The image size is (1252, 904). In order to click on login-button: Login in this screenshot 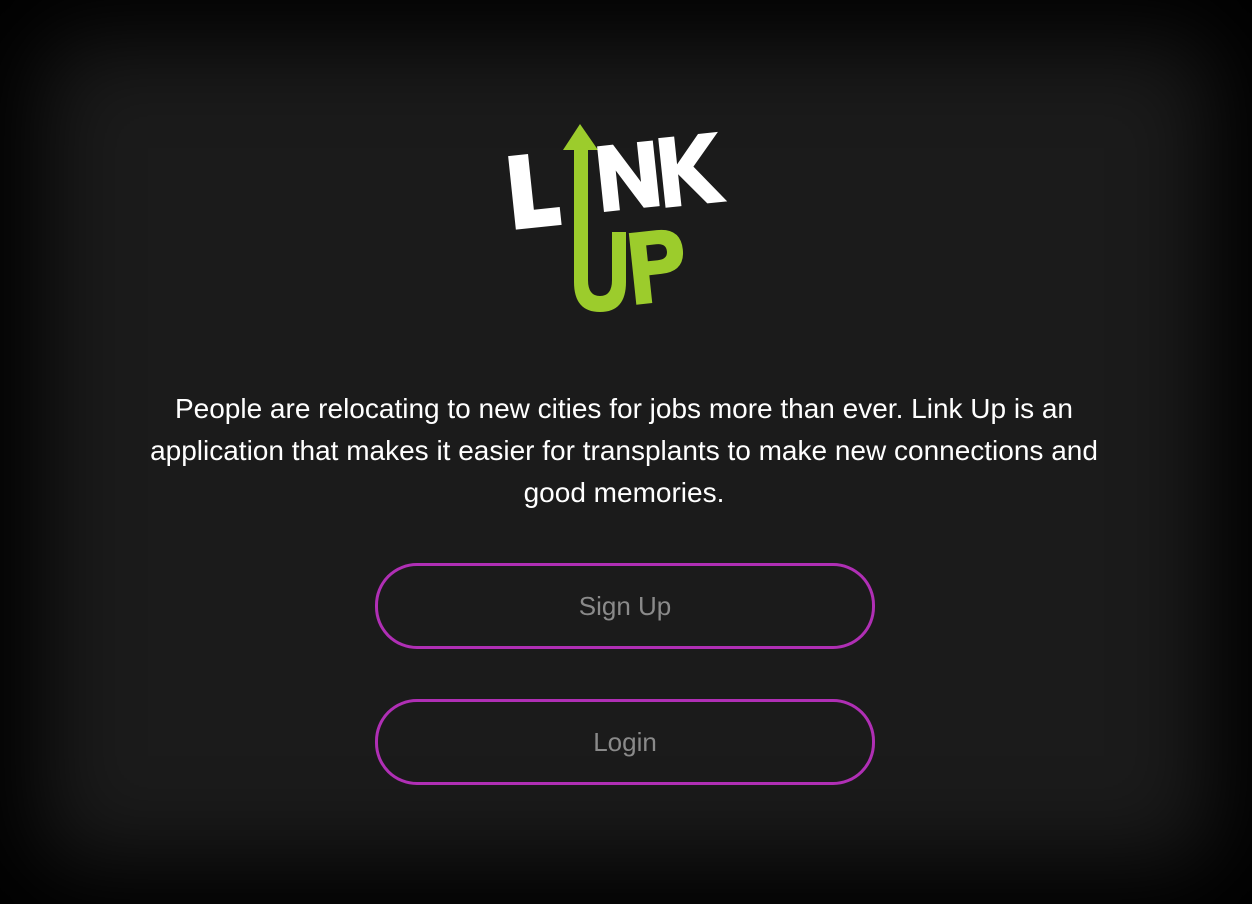, I will do `click(625, 742)`.